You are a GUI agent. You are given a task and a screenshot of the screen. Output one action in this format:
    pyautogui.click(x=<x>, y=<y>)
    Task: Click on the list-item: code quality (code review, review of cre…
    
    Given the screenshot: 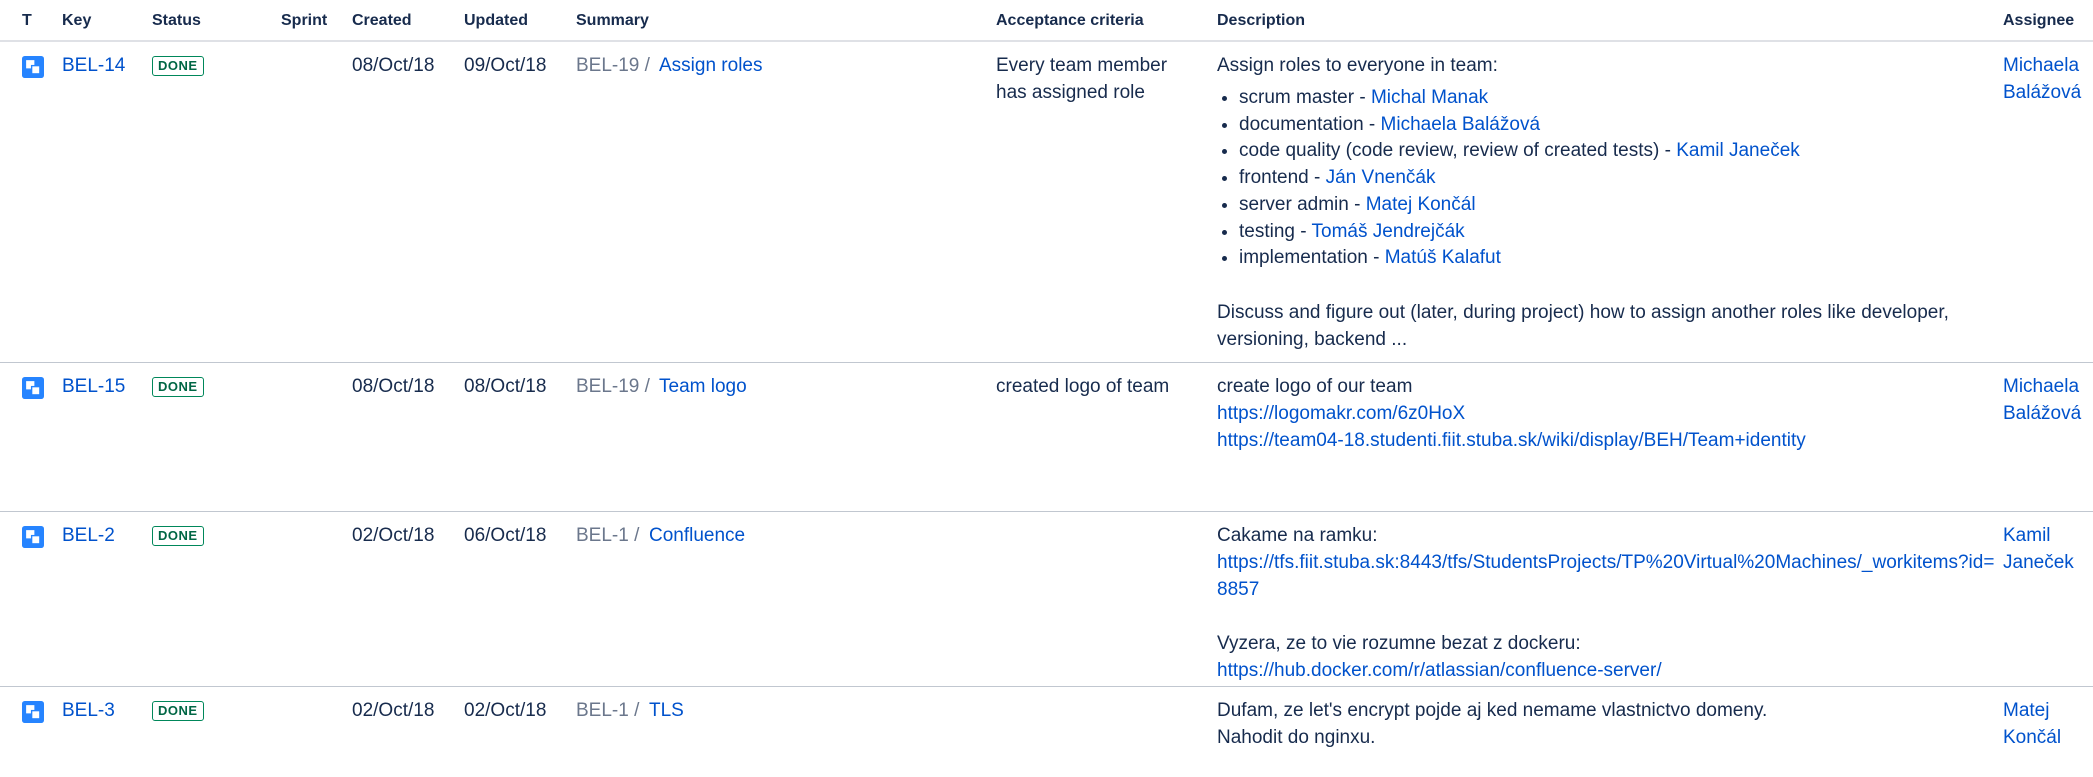 What is the action you would take?
    pyautogui.click(x=1618, y=151)
    